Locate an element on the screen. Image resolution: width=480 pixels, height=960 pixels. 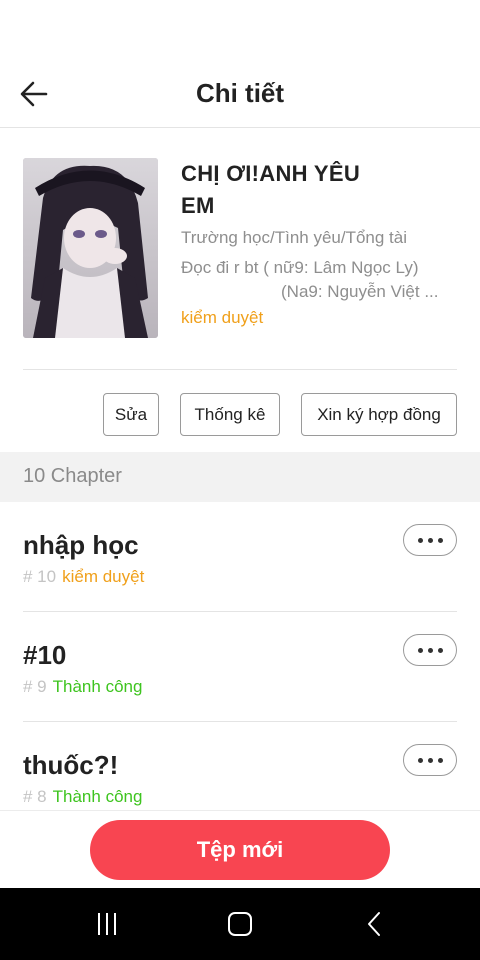
story-title: CHỊ ƠI!ANH YÊU EM is located at coordinates (271, 189).